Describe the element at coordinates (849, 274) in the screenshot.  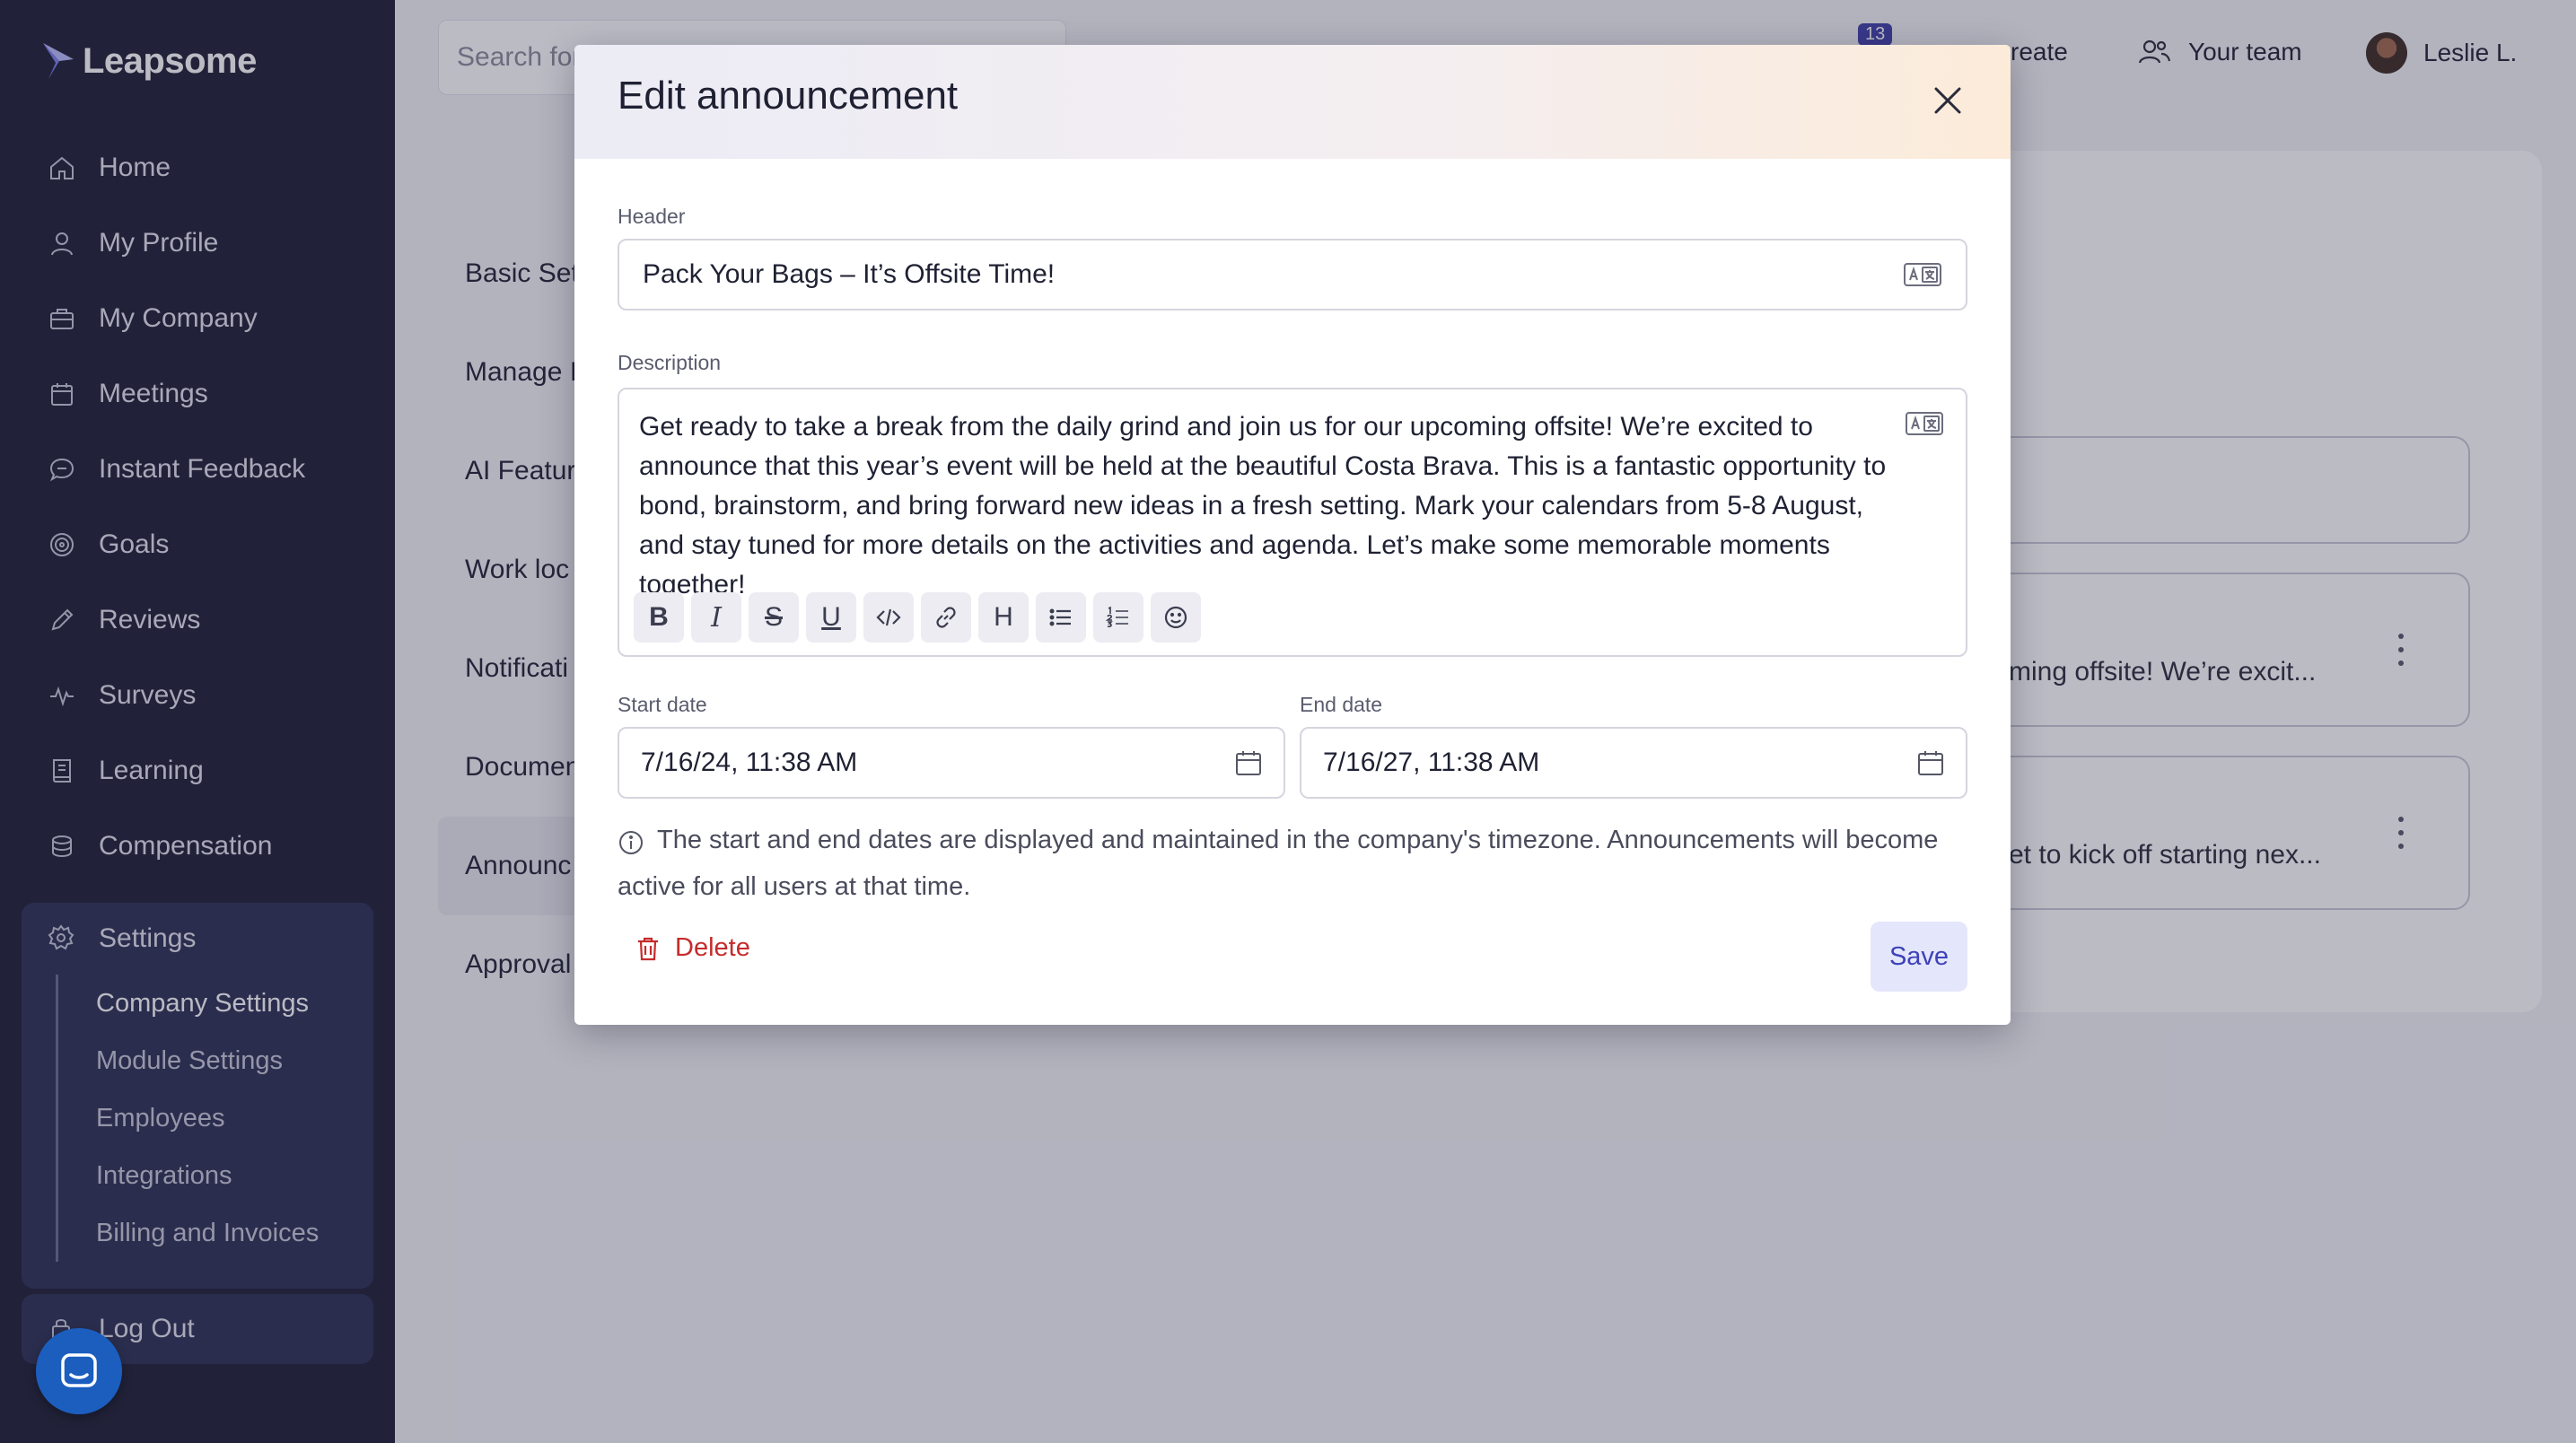
I see `header-value: Pack Your Bags – It’s Offsite Time!` at that location.